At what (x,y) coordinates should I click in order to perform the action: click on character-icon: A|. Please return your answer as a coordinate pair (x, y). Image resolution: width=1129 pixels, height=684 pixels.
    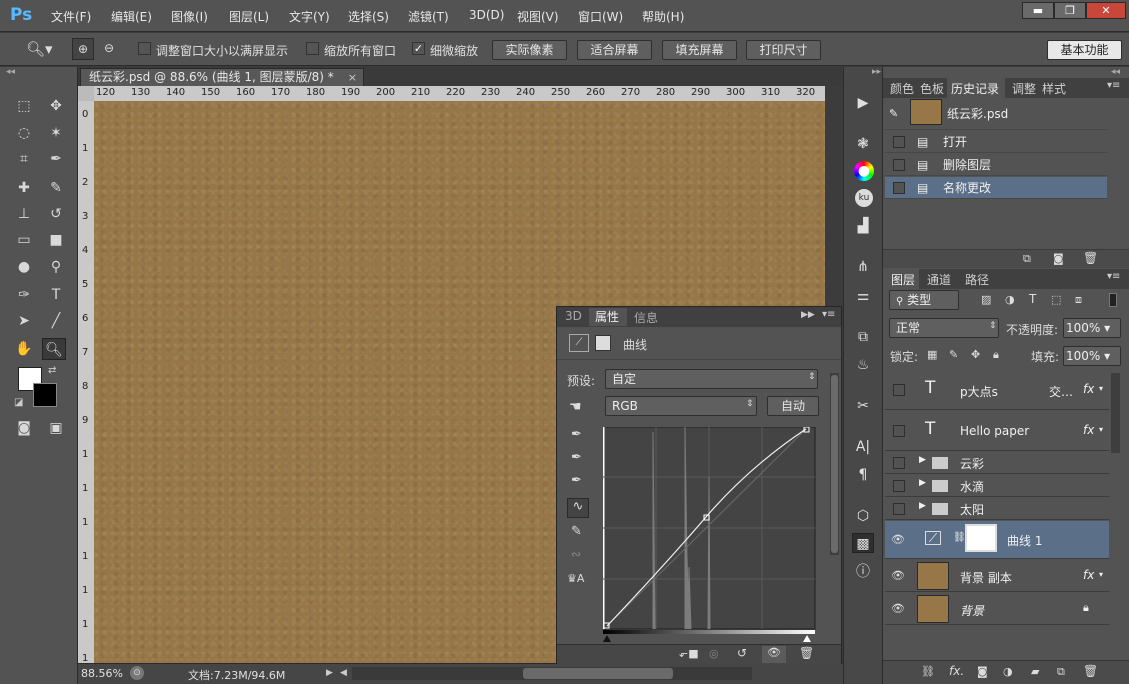
    Looking at the image, I should click on (863, 447).